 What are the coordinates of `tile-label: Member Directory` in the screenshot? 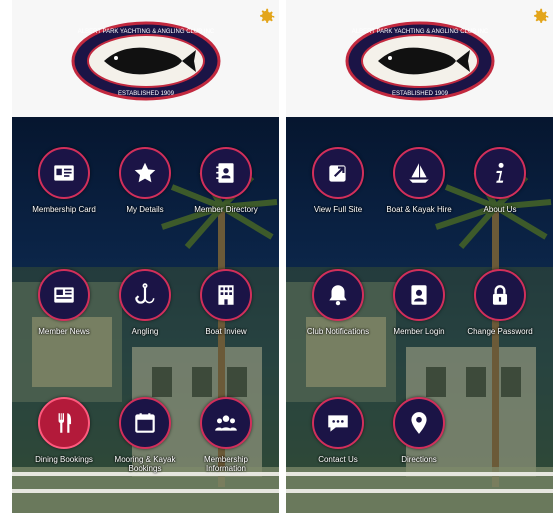 It's located at (226, 209).